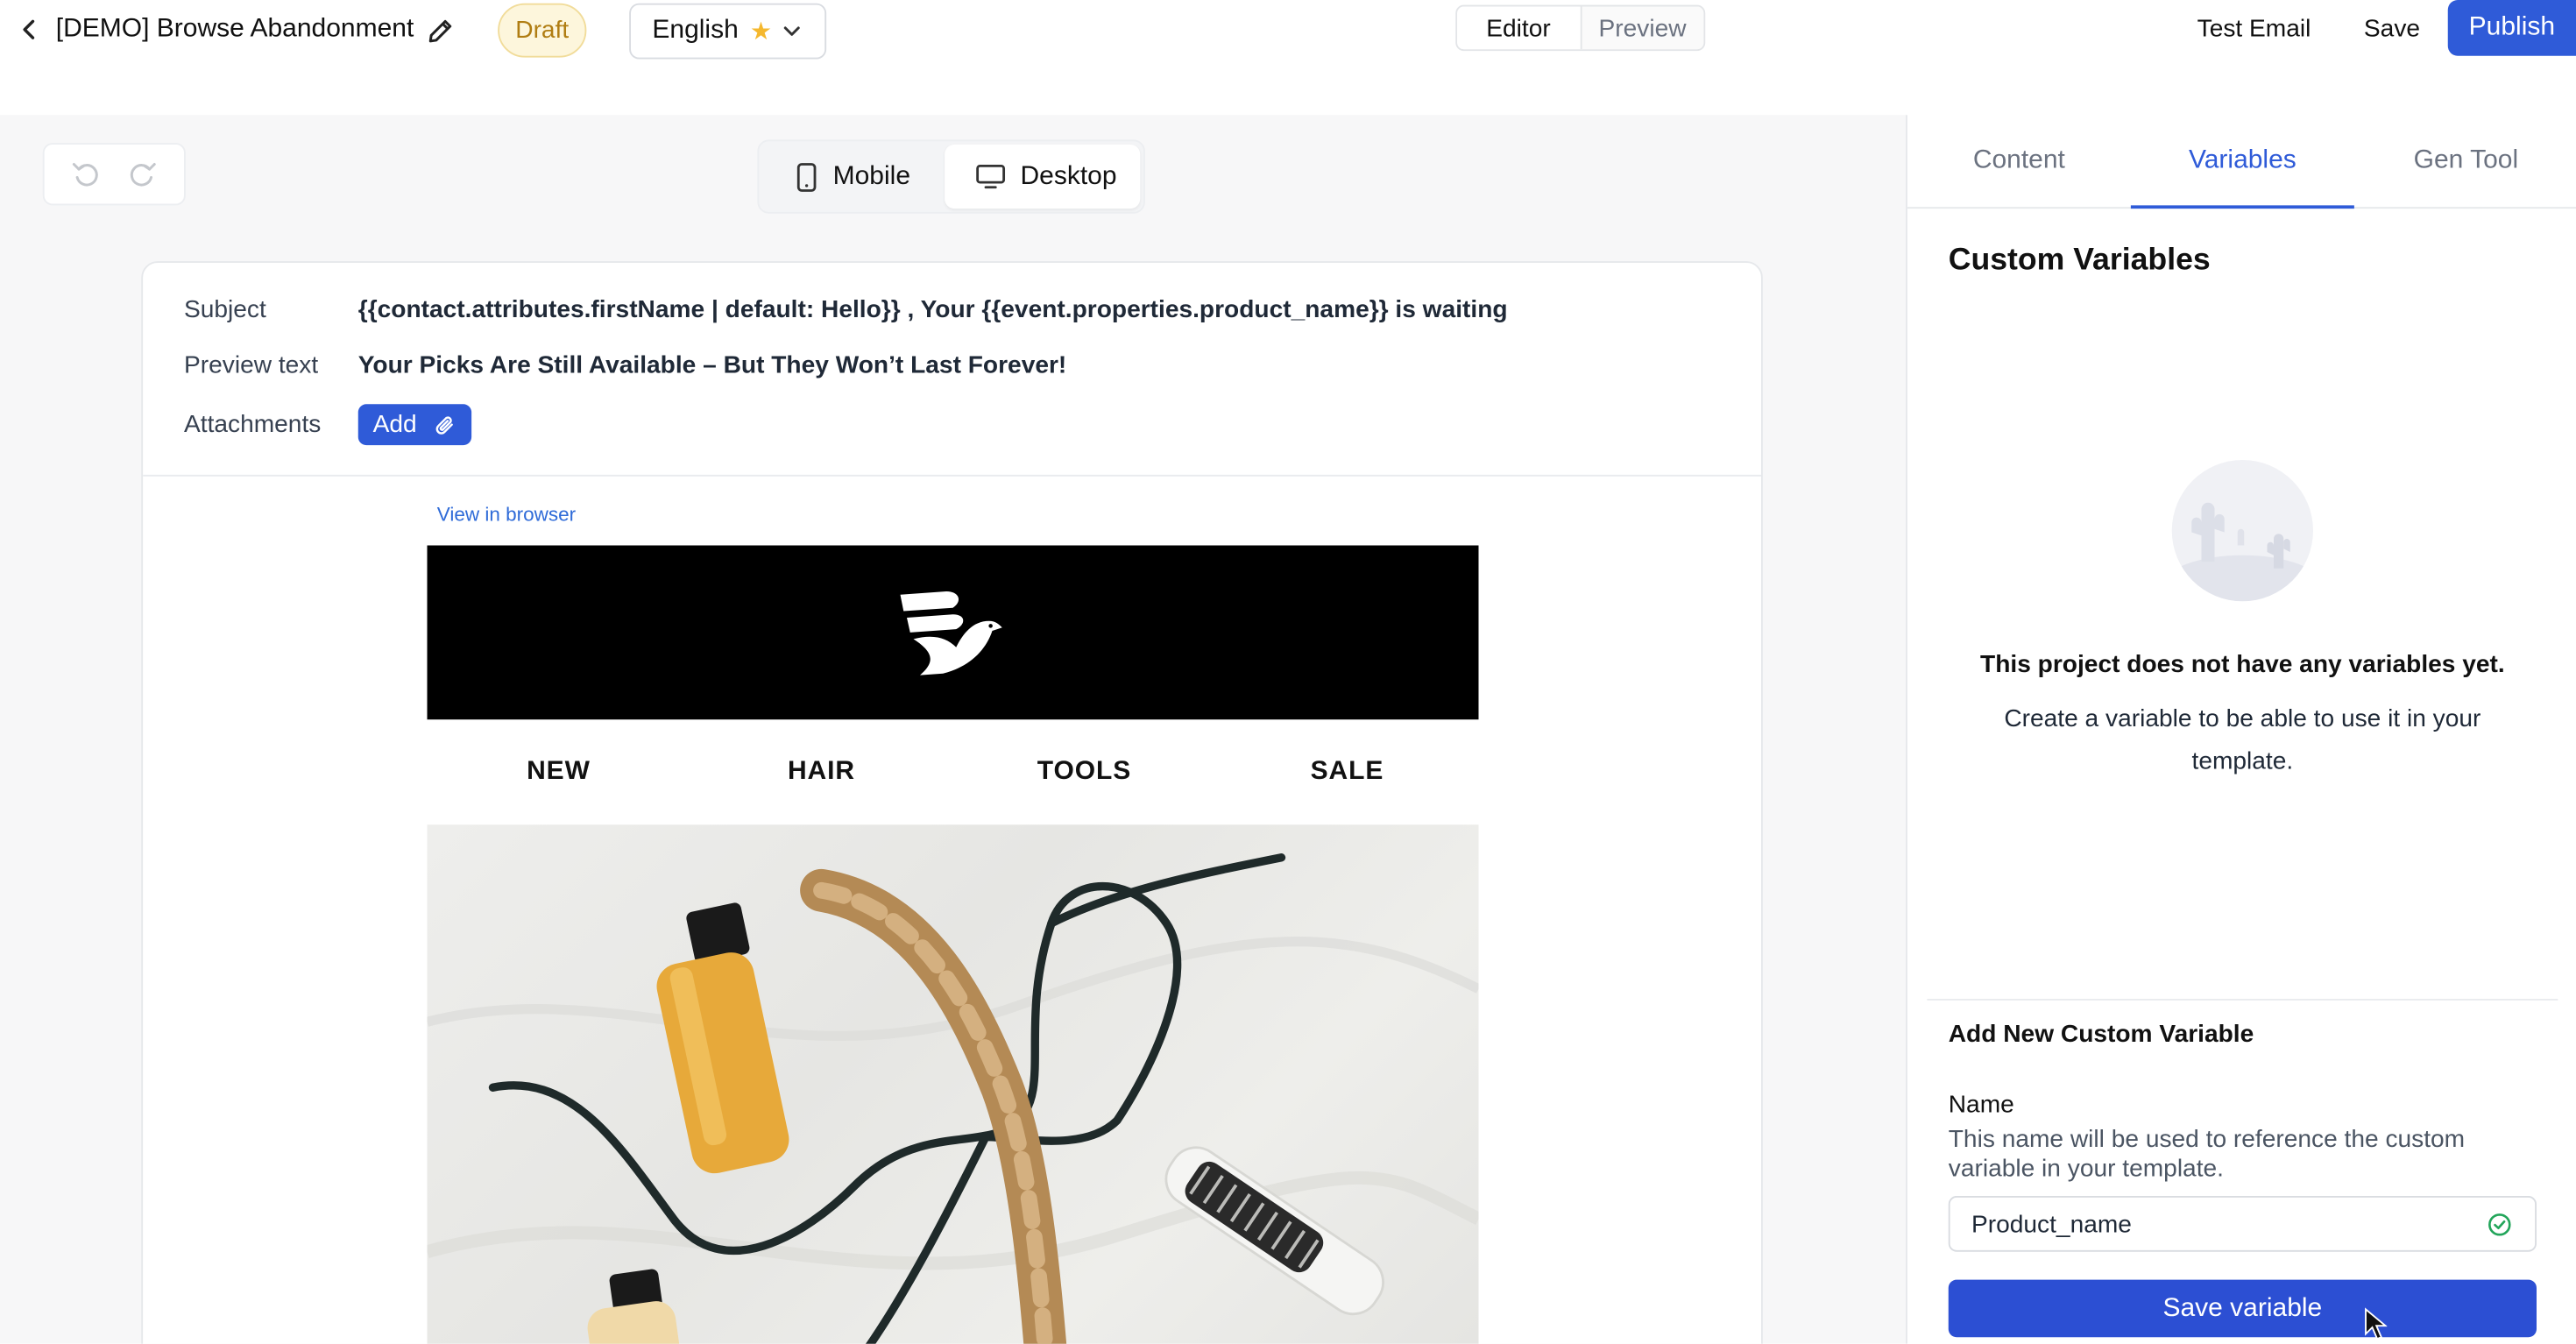 The image size is (2576, 1344). Describe the element at coordinates (114, 174) in the screenshot. I see `undo-redo-group` at that location.